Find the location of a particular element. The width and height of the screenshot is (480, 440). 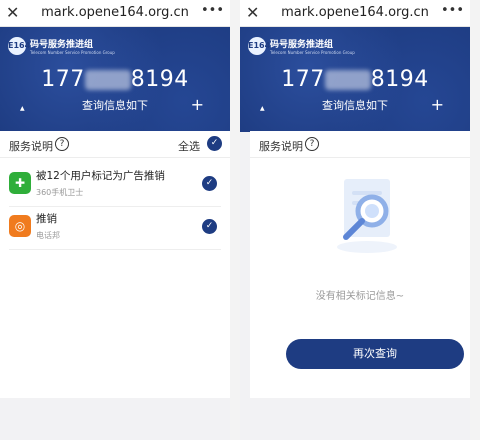

select-all-label: 全选 is located at coordinates (189, 146).